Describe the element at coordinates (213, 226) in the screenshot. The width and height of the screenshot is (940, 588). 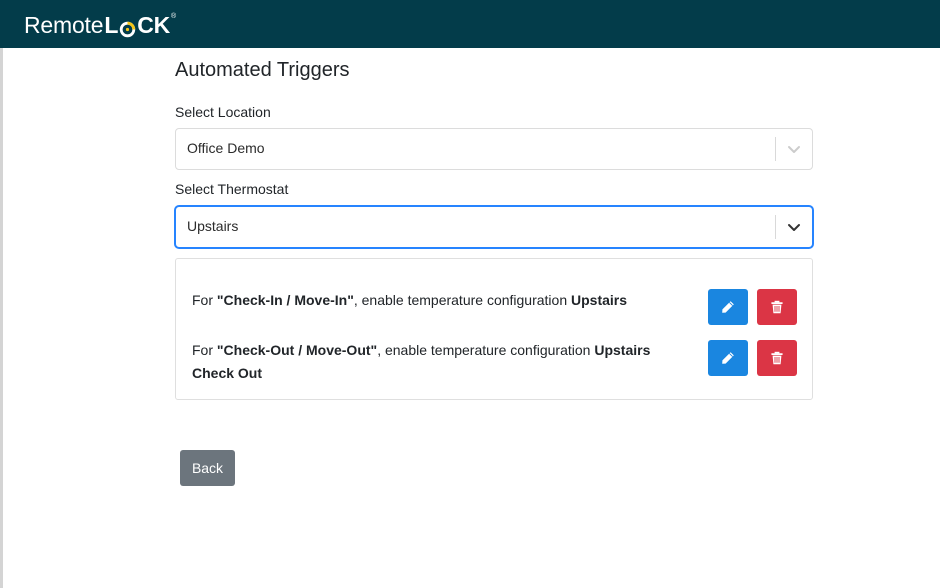
I see `thermostat-selected-value: Upstairs` at that location.